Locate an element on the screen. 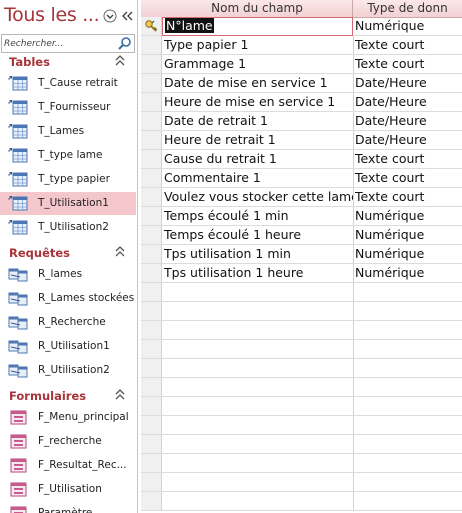 Image resolution: width=462 pixels, height=513 pixels. table-row: Temps écoulé 1 heure Numérique is located at coordinates (301, 235).